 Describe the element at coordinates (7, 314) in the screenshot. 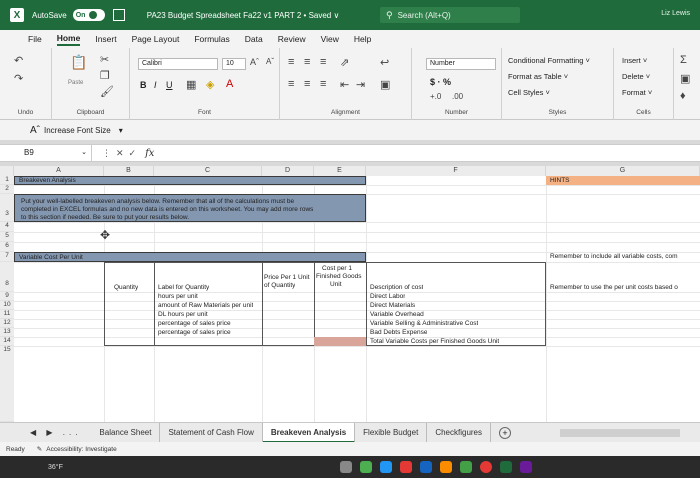

I see `row-header: 11` at that location.